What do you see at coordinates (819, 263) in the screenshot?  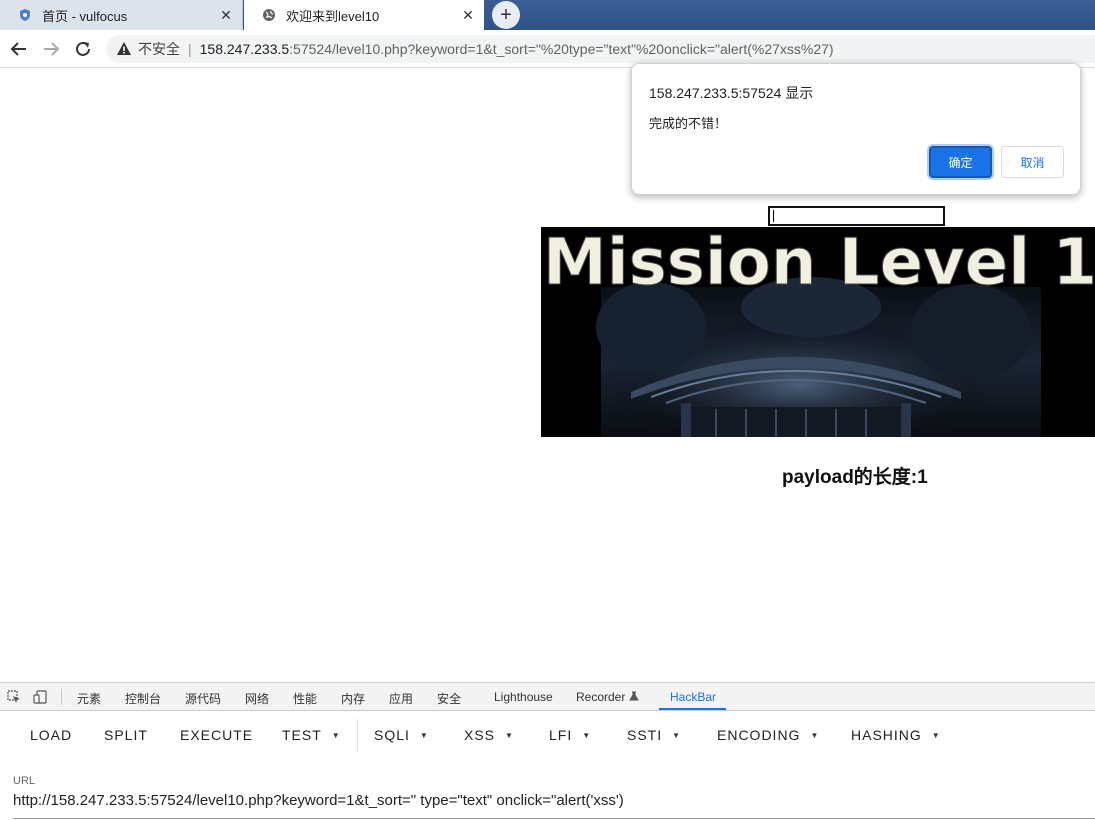 I see `banner-title: Mission Level 1` at bounding box center [819, 263].